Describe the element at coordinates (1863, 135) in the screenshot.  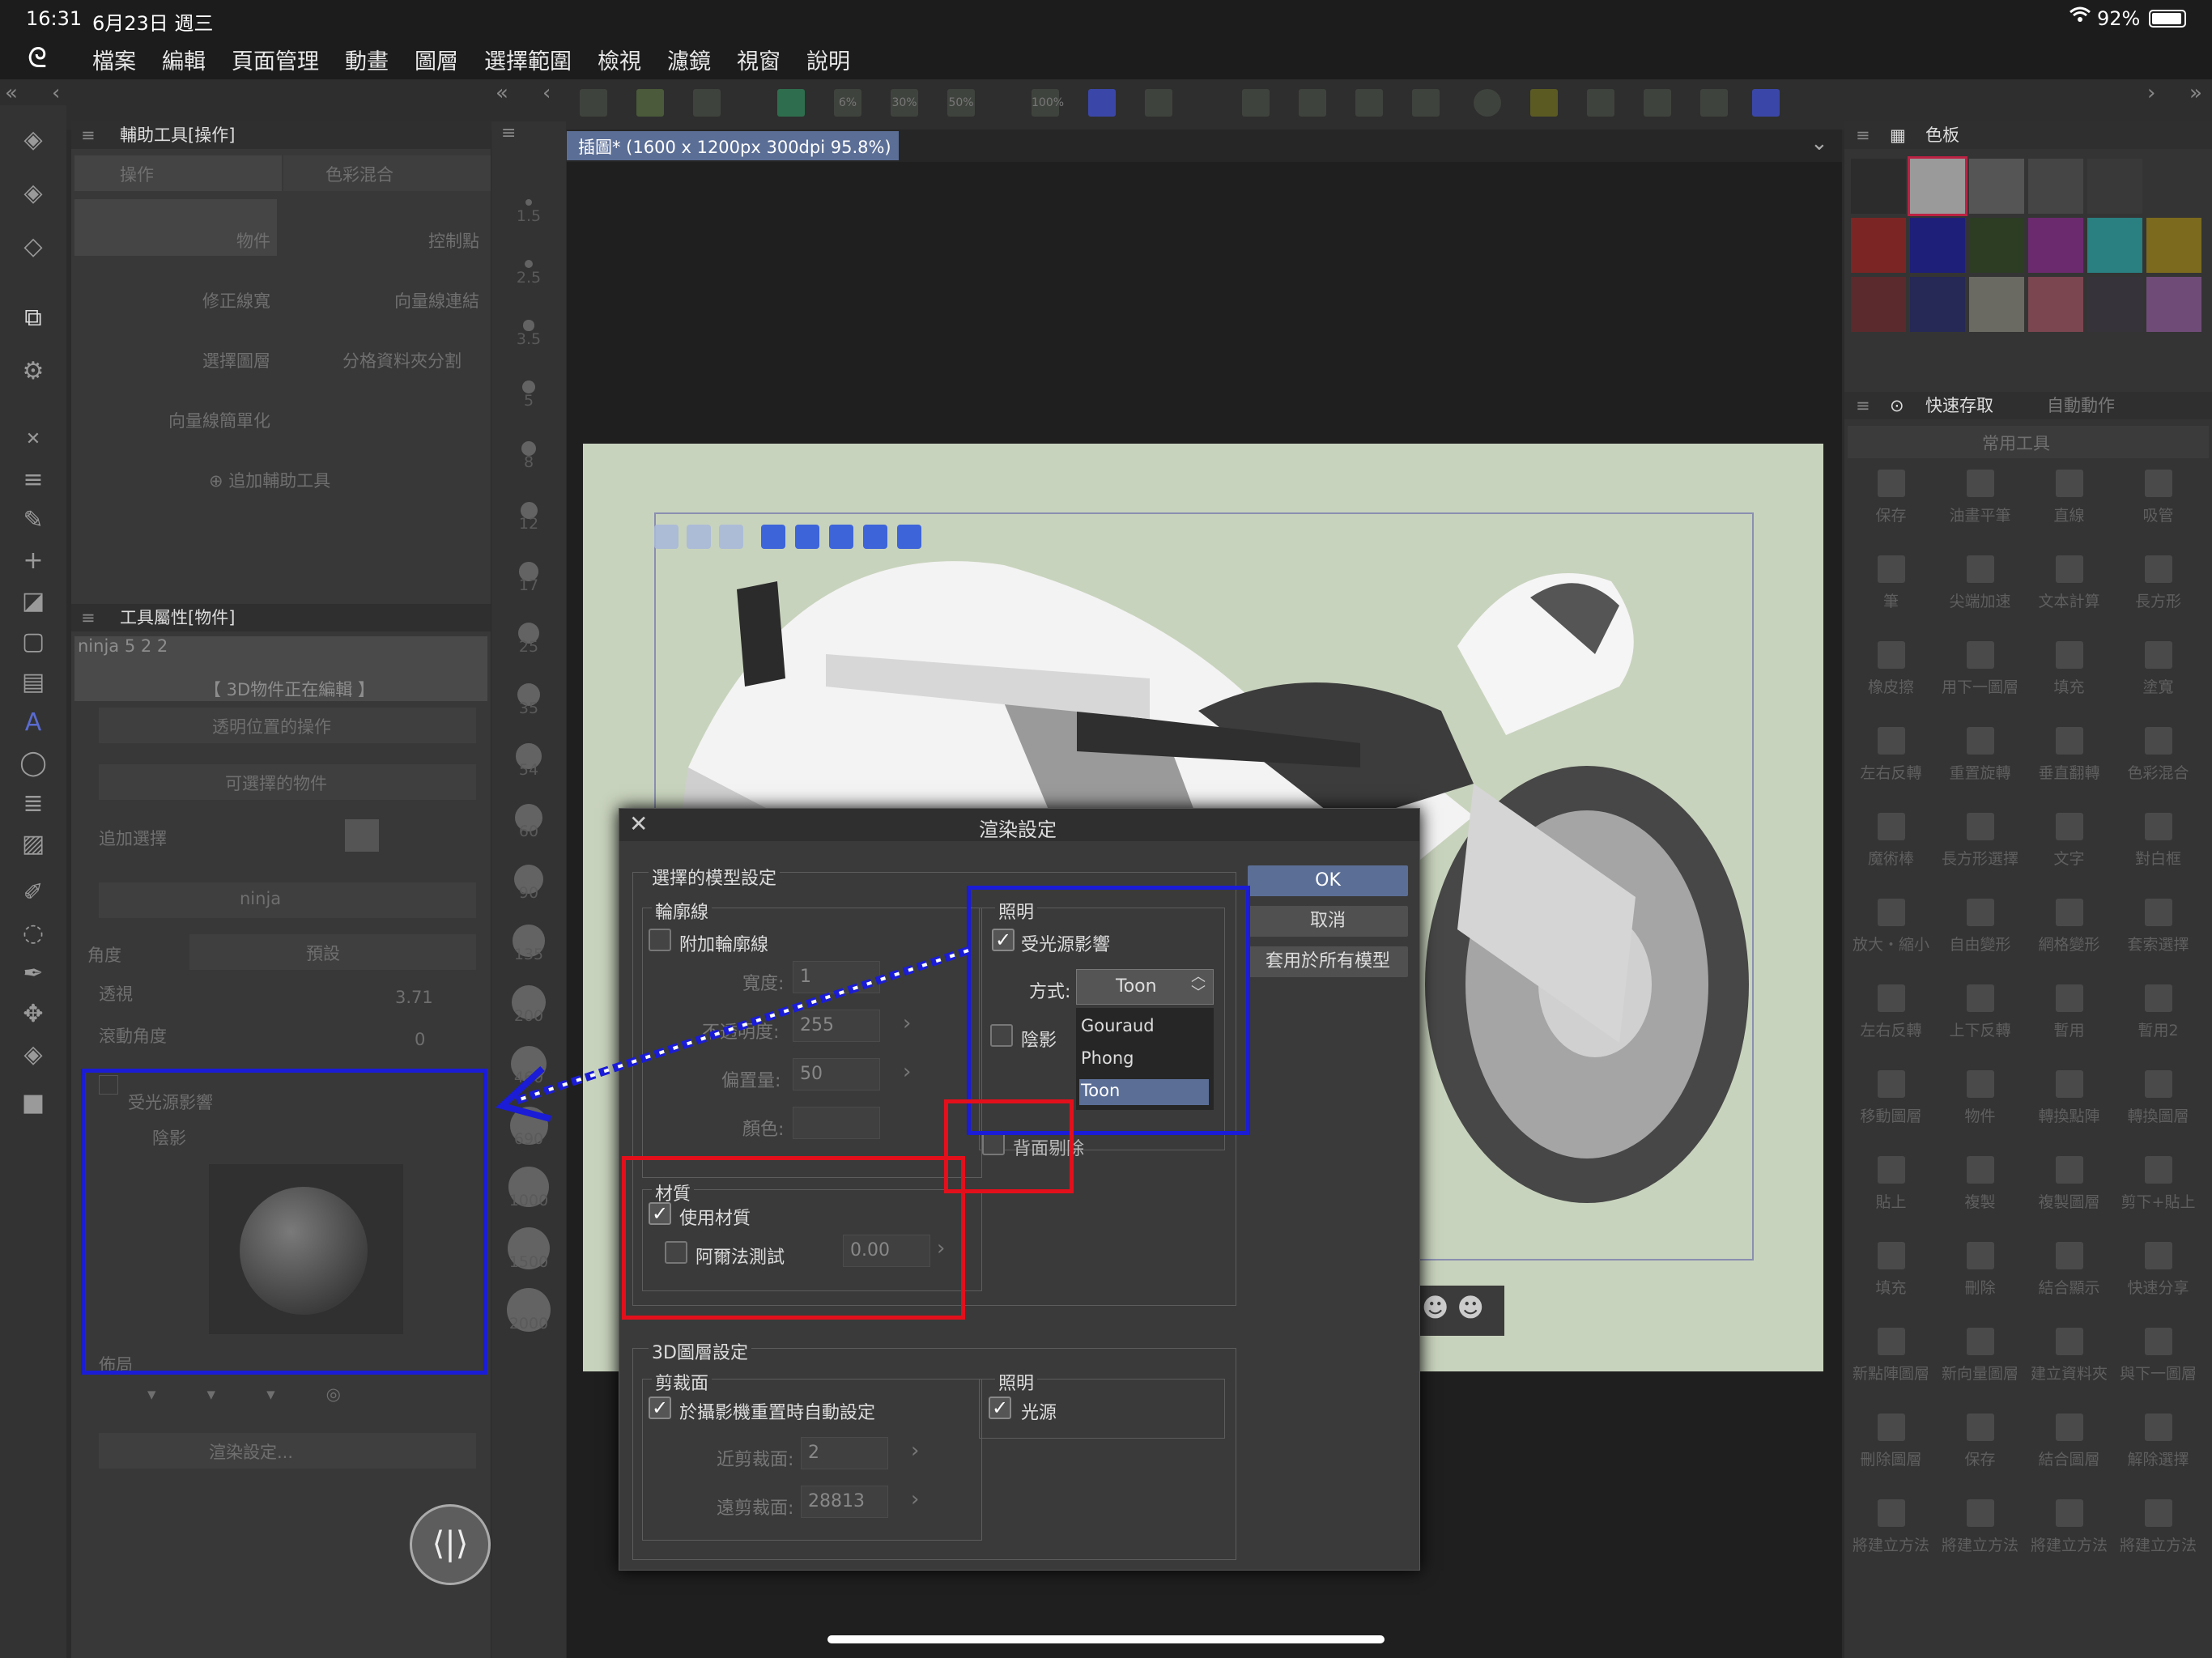
I see `menu-icon-4: ≡` at that location.